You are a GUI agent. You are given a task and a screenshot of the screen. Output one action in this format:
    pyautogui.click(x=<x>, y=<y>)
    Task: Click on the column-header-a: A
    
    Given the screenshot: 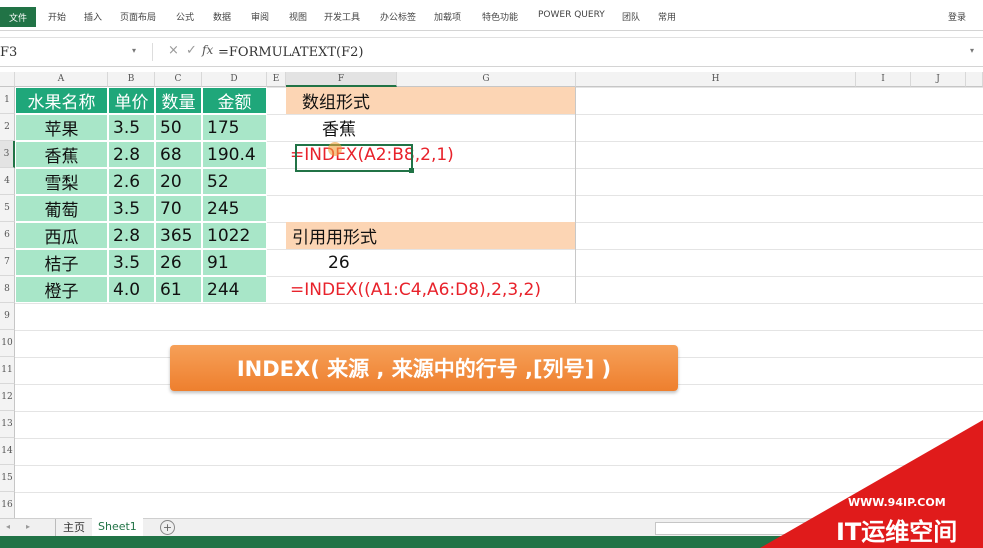 What is the action you would take?
    pyautogui.click(x=61, y=79)
    